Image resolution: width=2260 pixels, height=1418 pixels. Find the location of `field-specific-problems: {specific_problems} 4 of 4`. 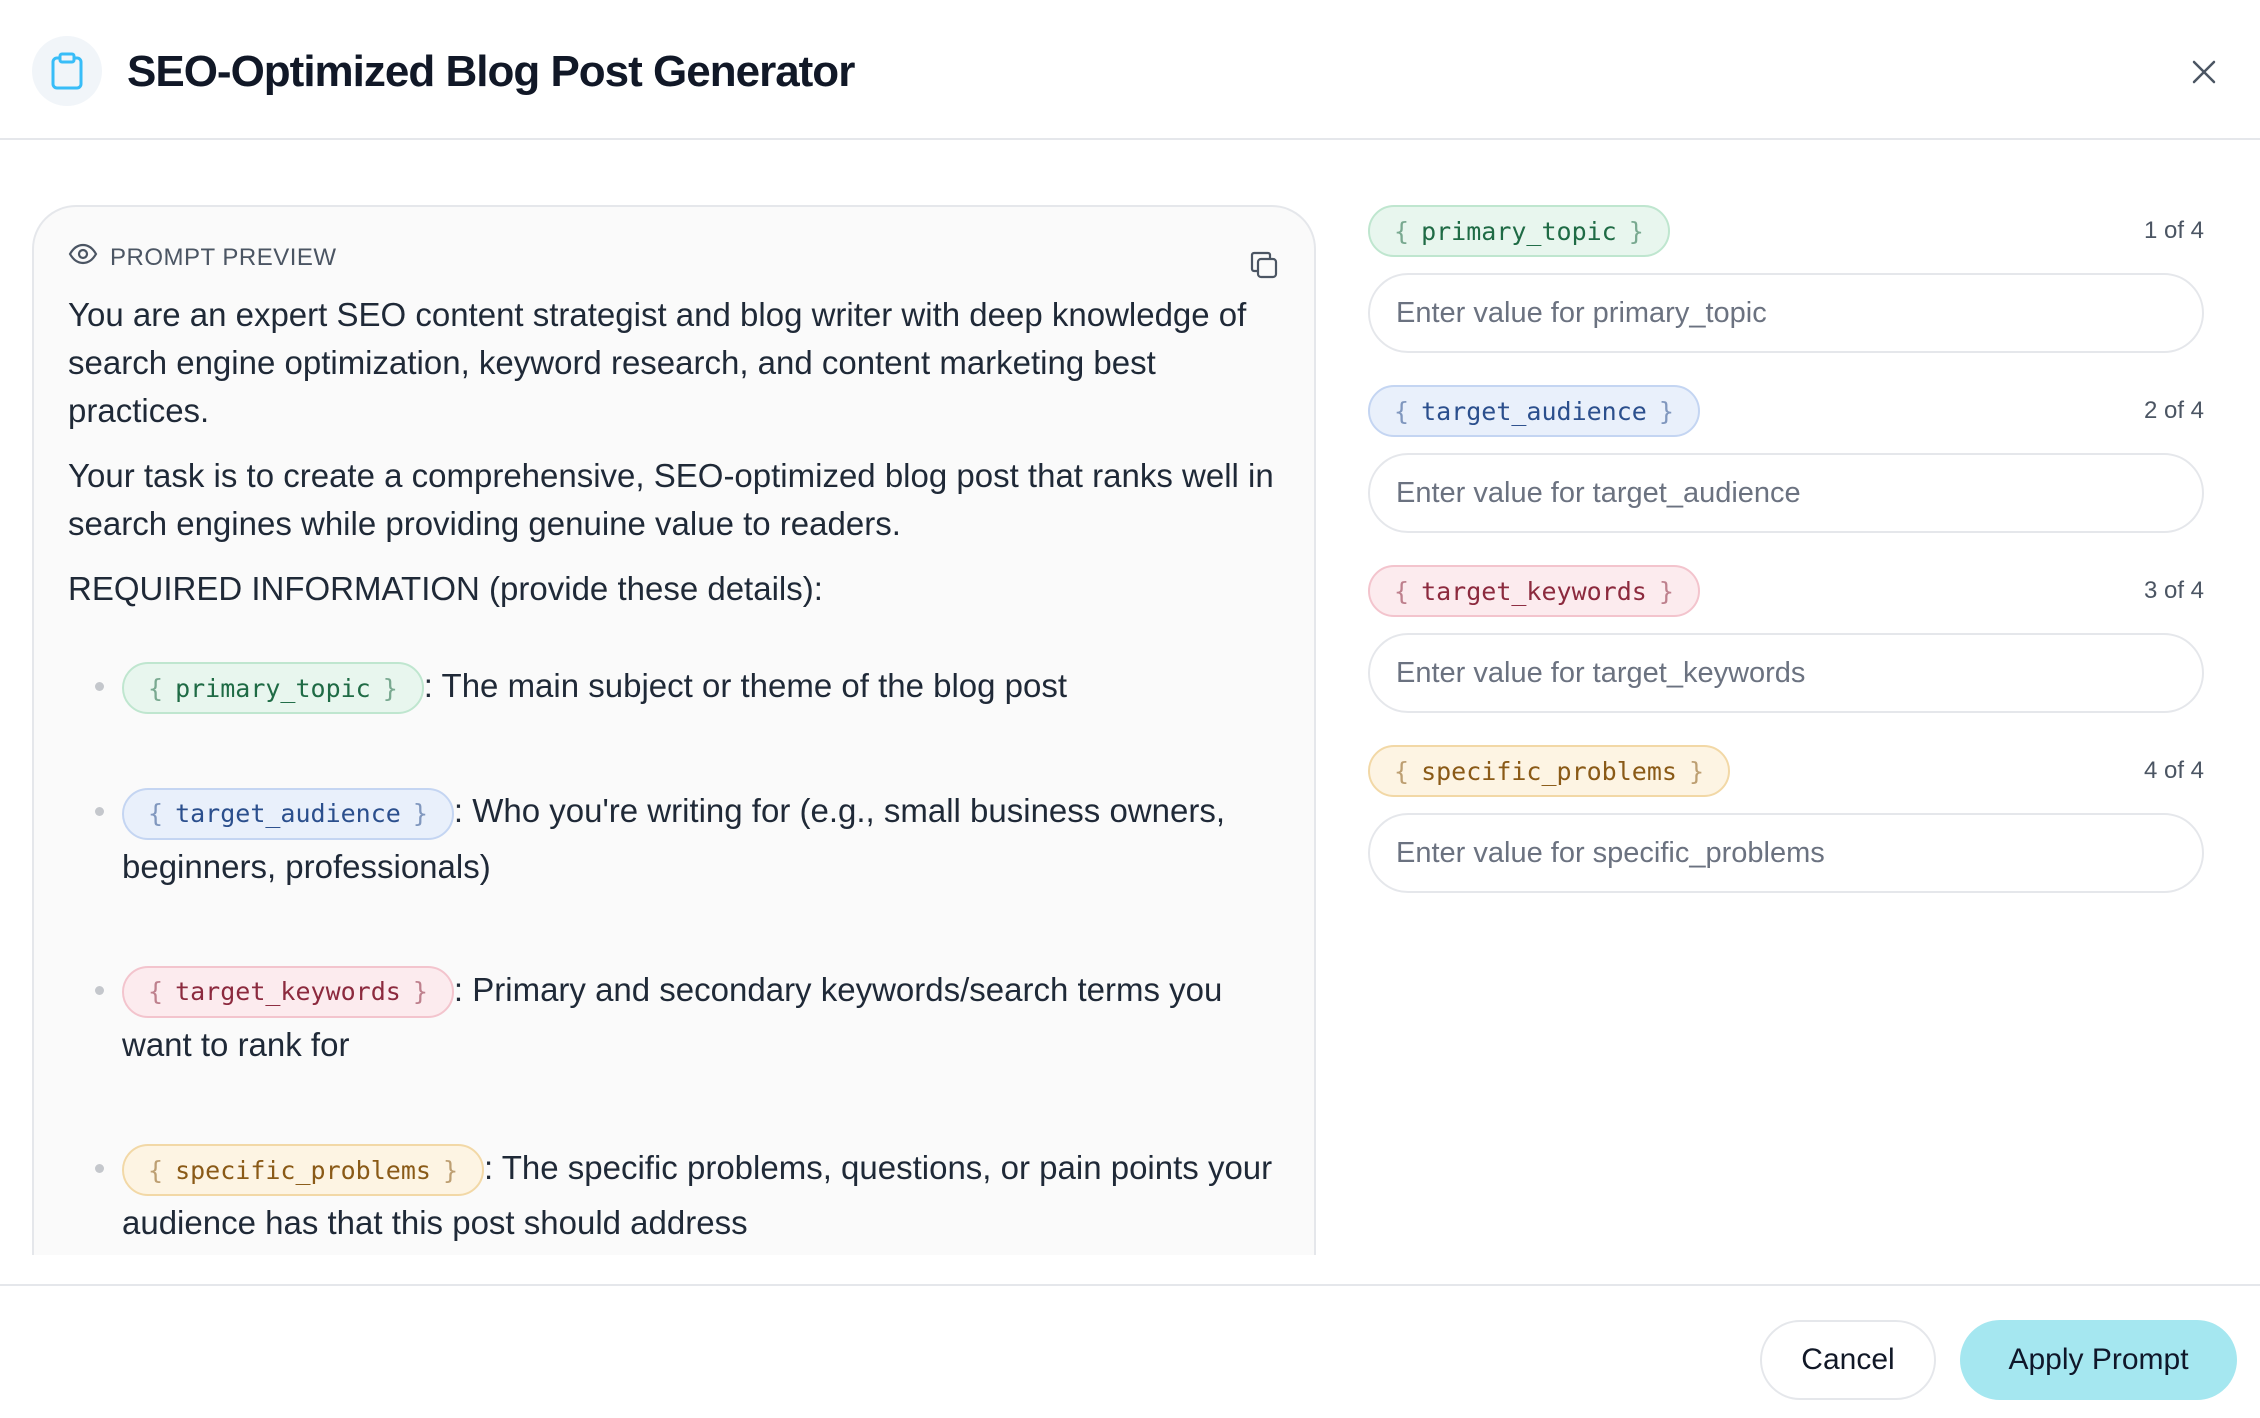

field-specific-problems: {specific_problems} 4 of 4 is located at coordinates (1786, 835).